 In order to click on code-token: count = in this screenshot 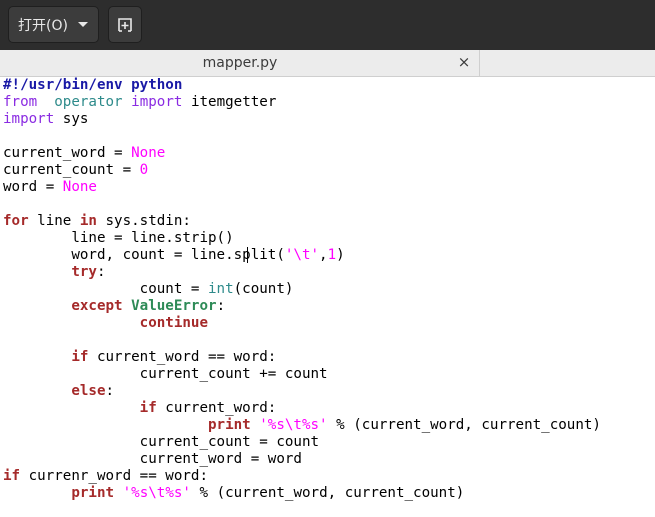, I will do `click(105, 289)`.